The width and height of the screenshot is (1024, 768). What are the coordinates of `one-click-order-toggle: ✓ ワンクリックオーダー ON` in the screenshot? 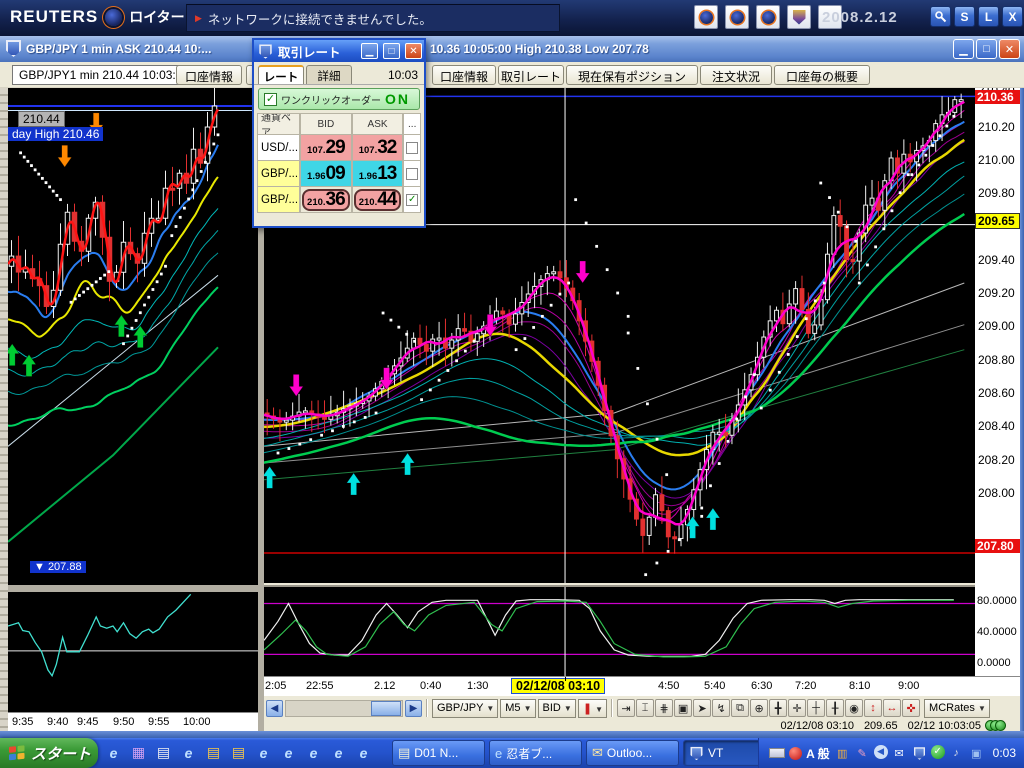 It's located at (339, 99).